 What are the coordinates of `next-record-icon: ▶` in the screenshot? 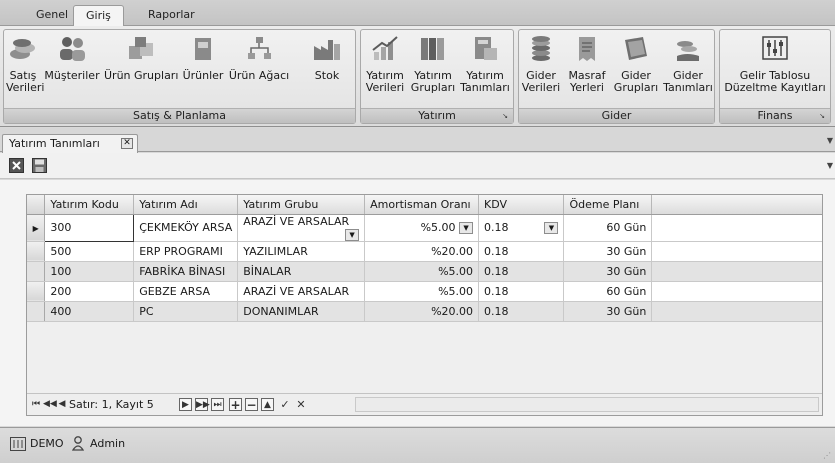 It's located at (185, 404).